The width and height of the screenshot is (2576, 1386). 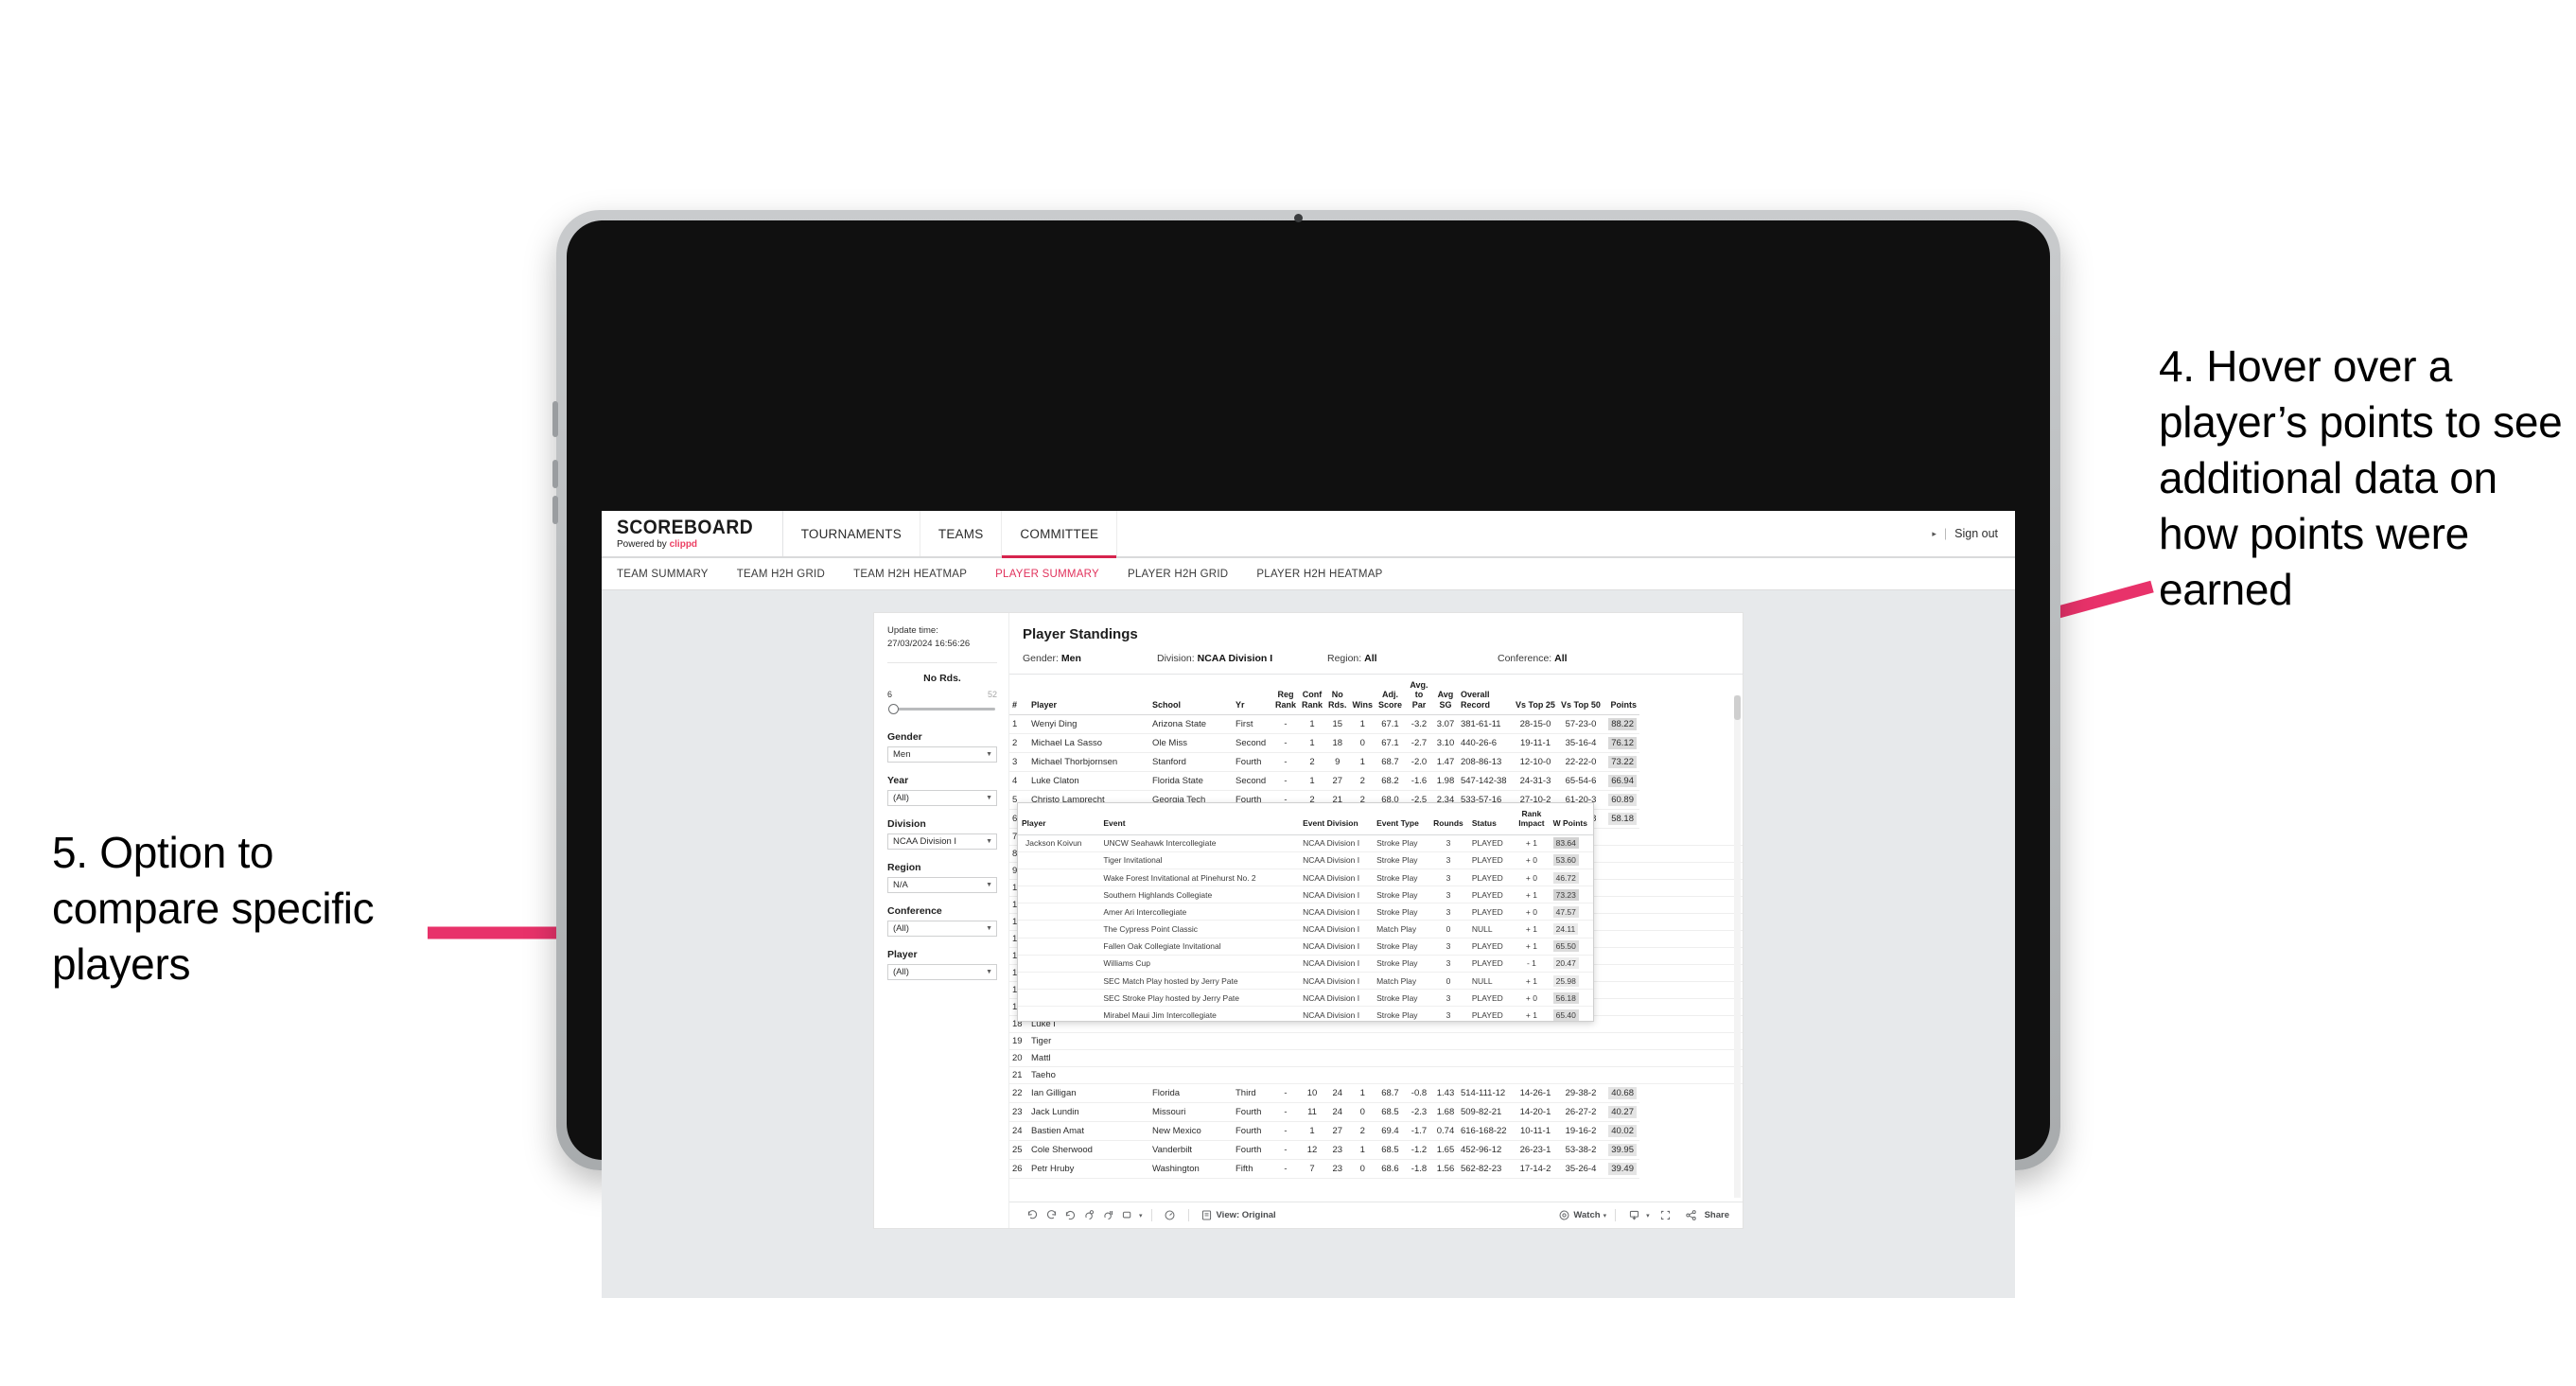 I want to click on points-value: 40.68, so click(x=1623, y=1093).